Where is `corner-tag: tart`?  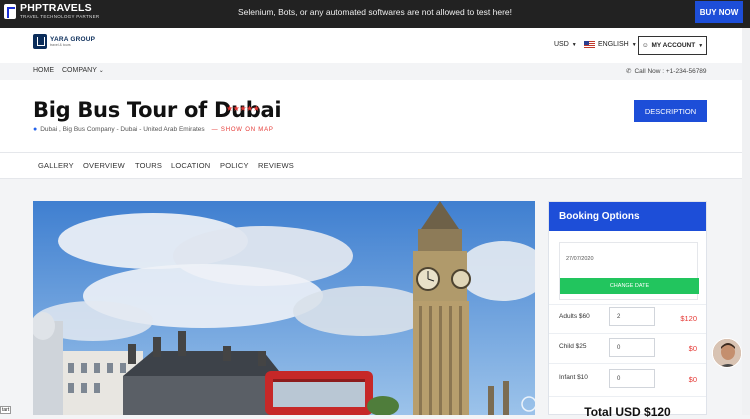
corner-tag: tart is located at coordinates (6, 410).